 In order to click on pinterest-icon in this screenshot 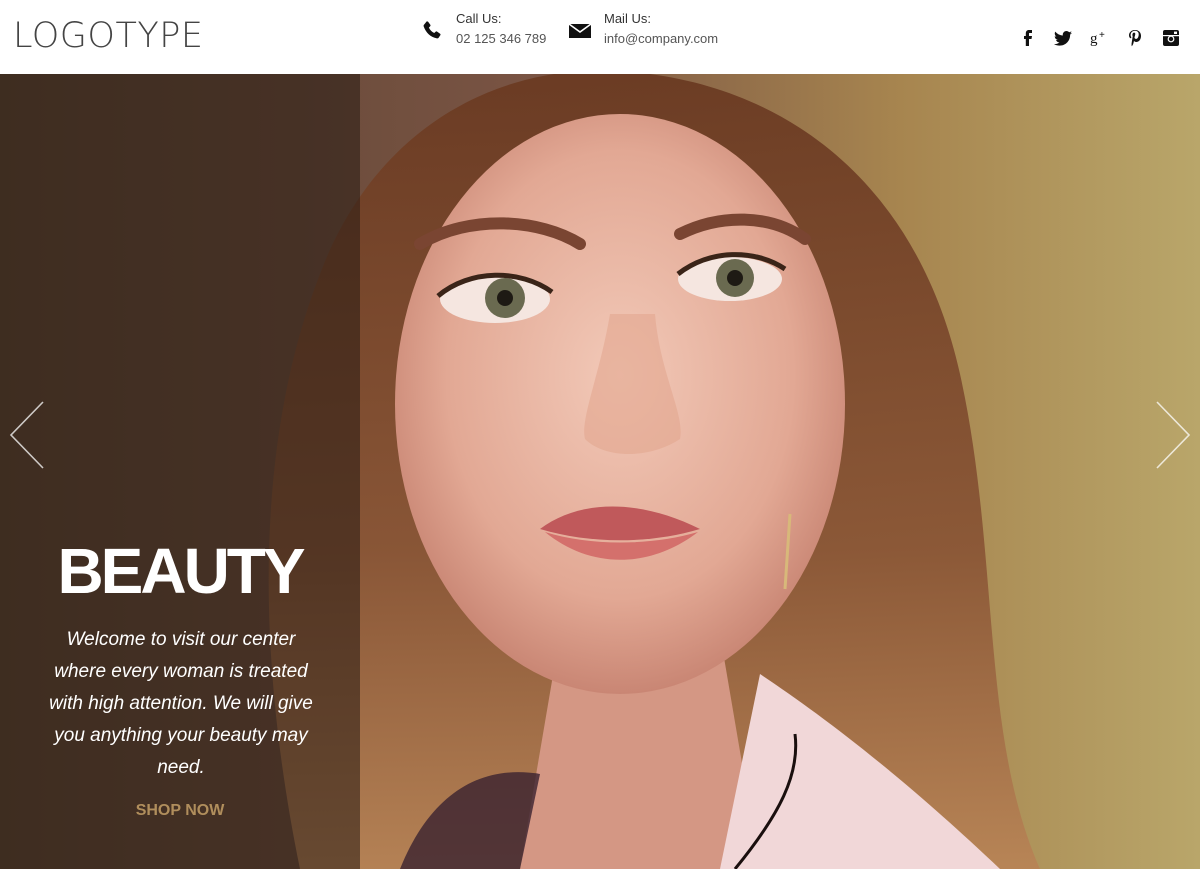, I will do `click(1135, 38)`.